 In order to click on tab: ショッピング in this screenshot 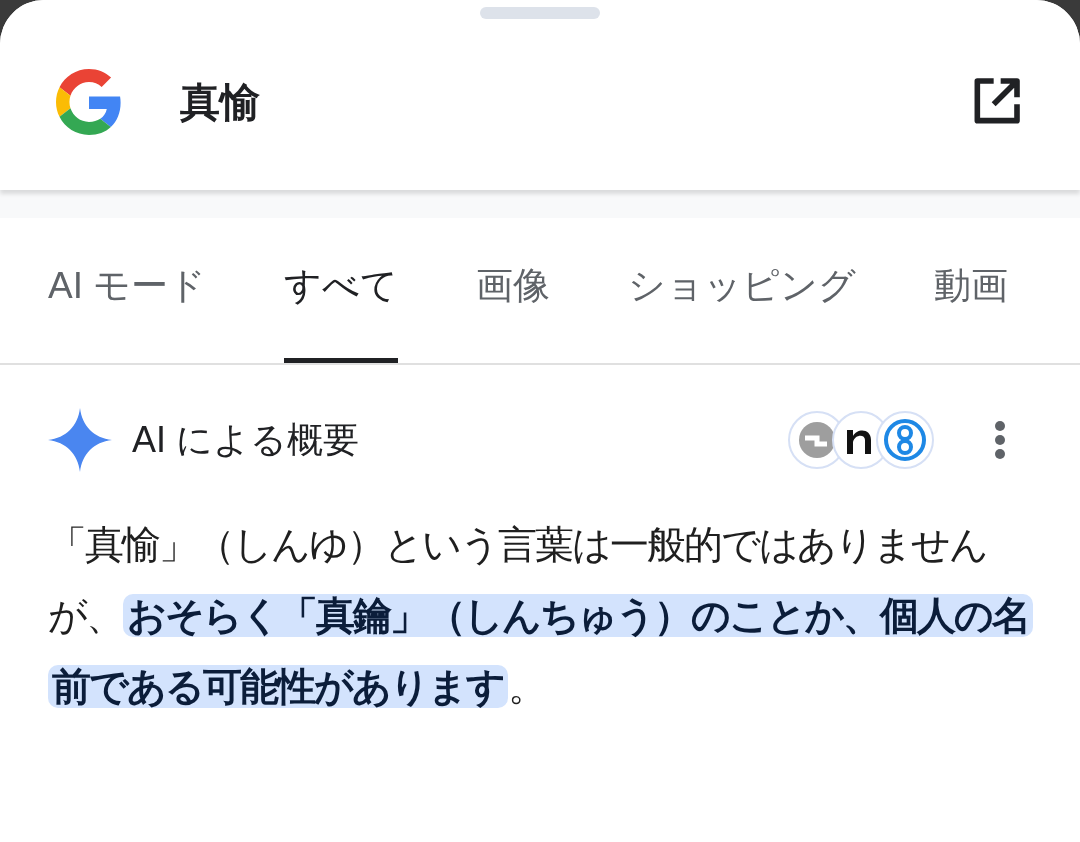, I will do `click(742, 302)`.